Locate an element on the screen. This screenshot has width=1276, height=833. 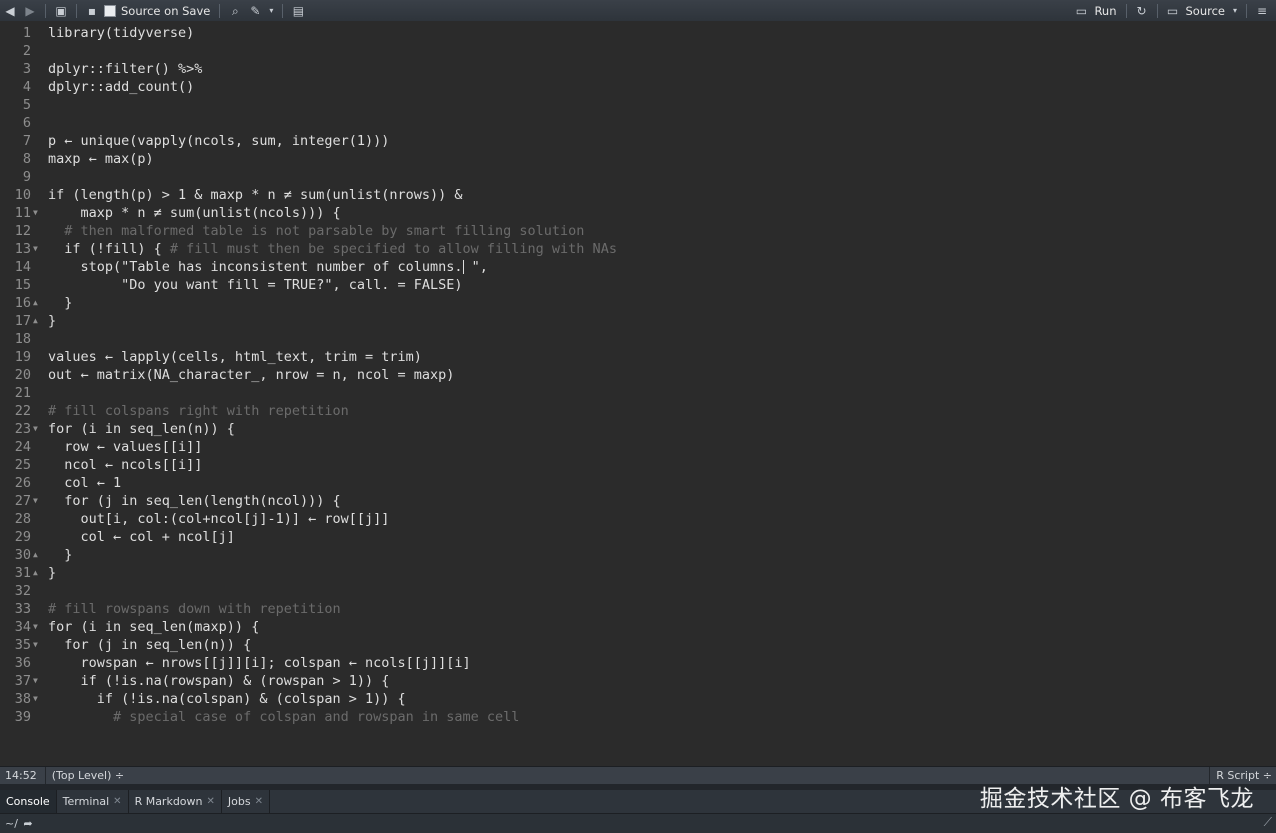
line-number: 24 is located at coordinates (22, 447).